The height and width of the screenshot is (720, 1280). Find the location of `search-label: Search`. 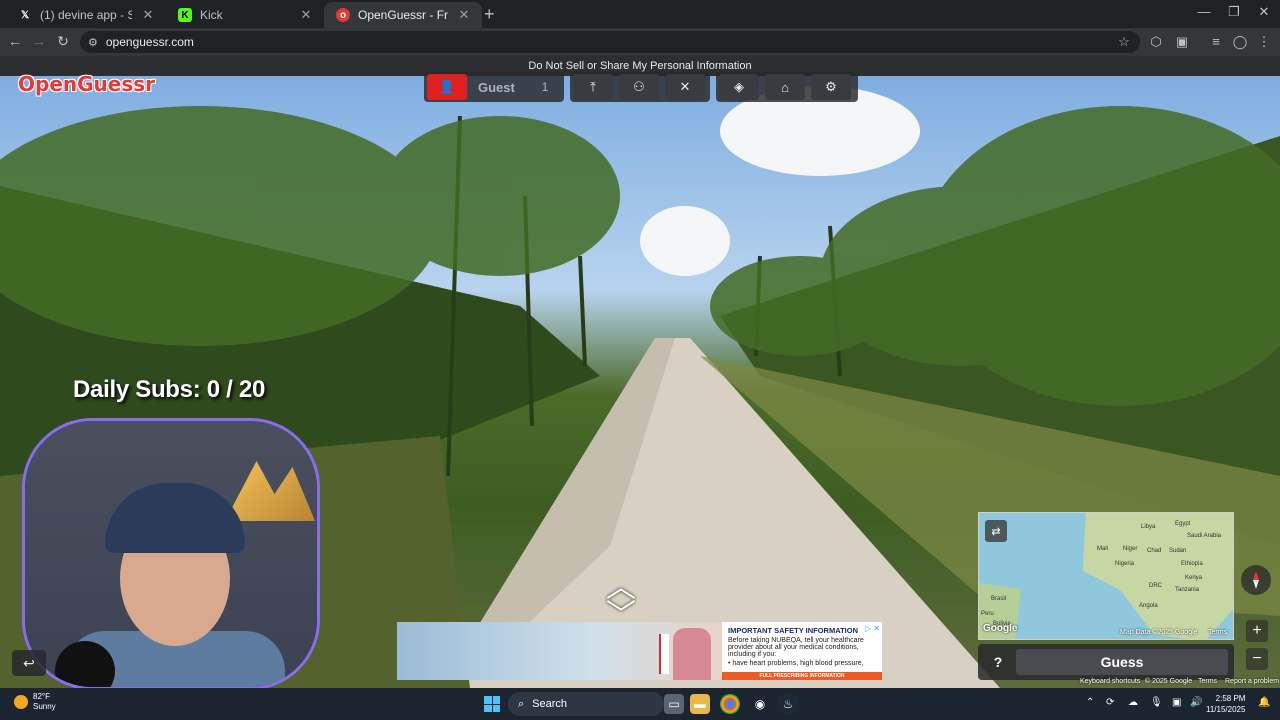

search-label: Search is located at coordinates (550, 704).